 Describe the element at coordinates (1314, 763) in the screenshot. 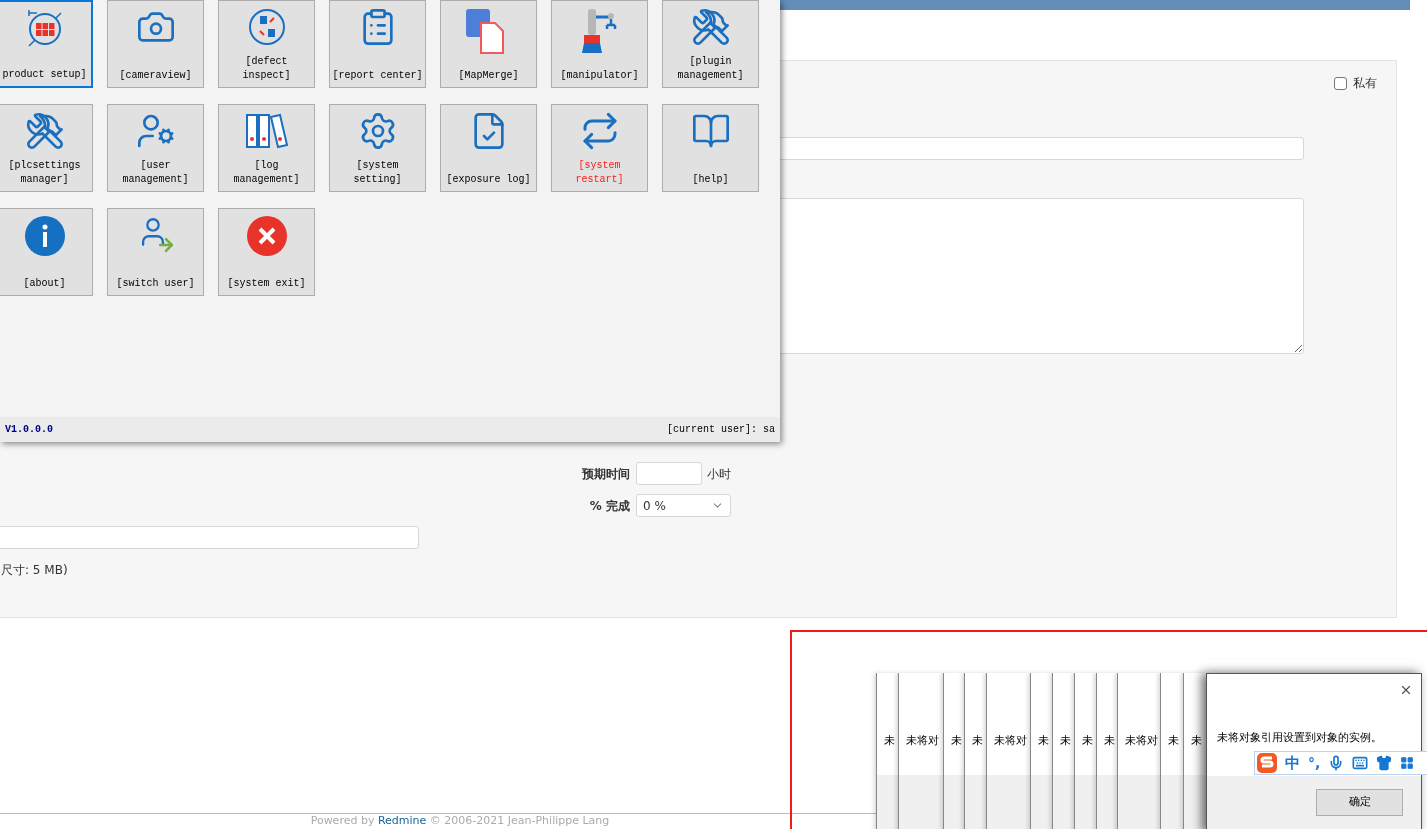

I see `ime-punctuation: °,` at that location.